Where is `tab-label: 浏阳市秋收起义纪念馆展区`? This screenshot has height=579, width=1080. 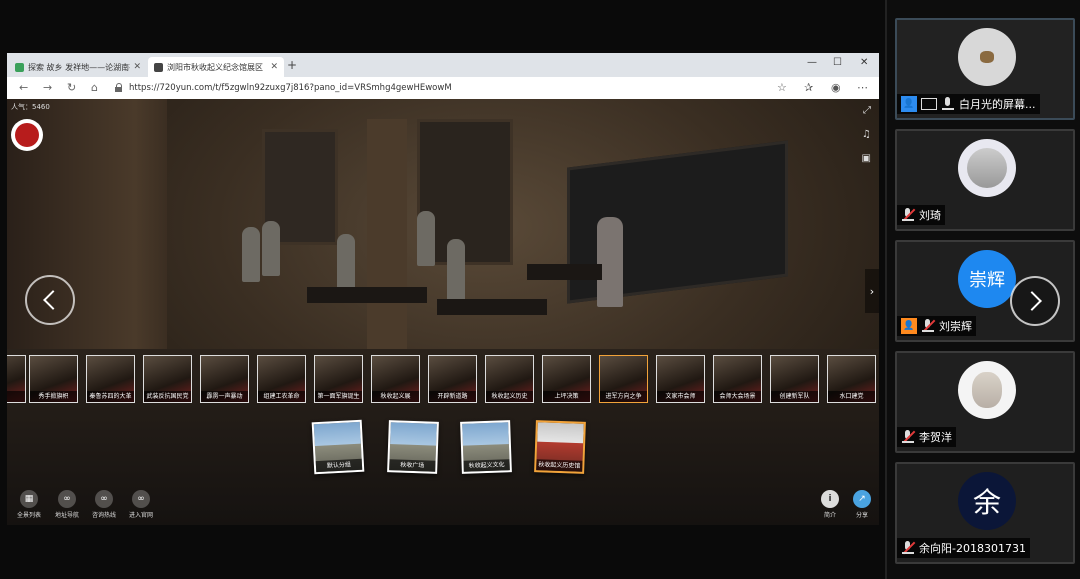
tab-label: 浏阳市秋收起义纪念馆展区 is located at coordinates (215, 67).